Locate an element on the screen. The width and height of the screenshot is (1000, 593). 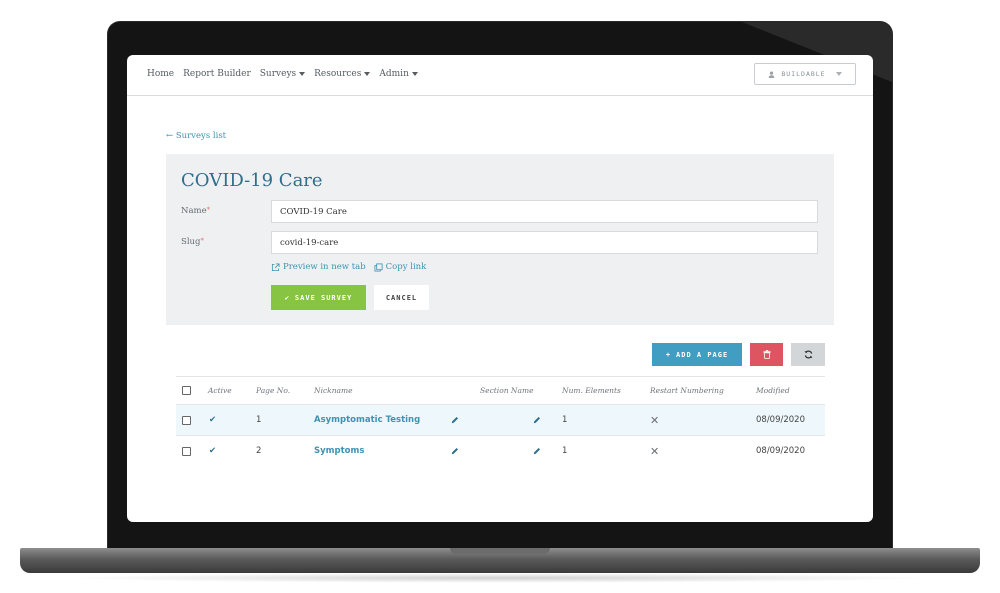
trash-icon is located at coordinates (766, 354).